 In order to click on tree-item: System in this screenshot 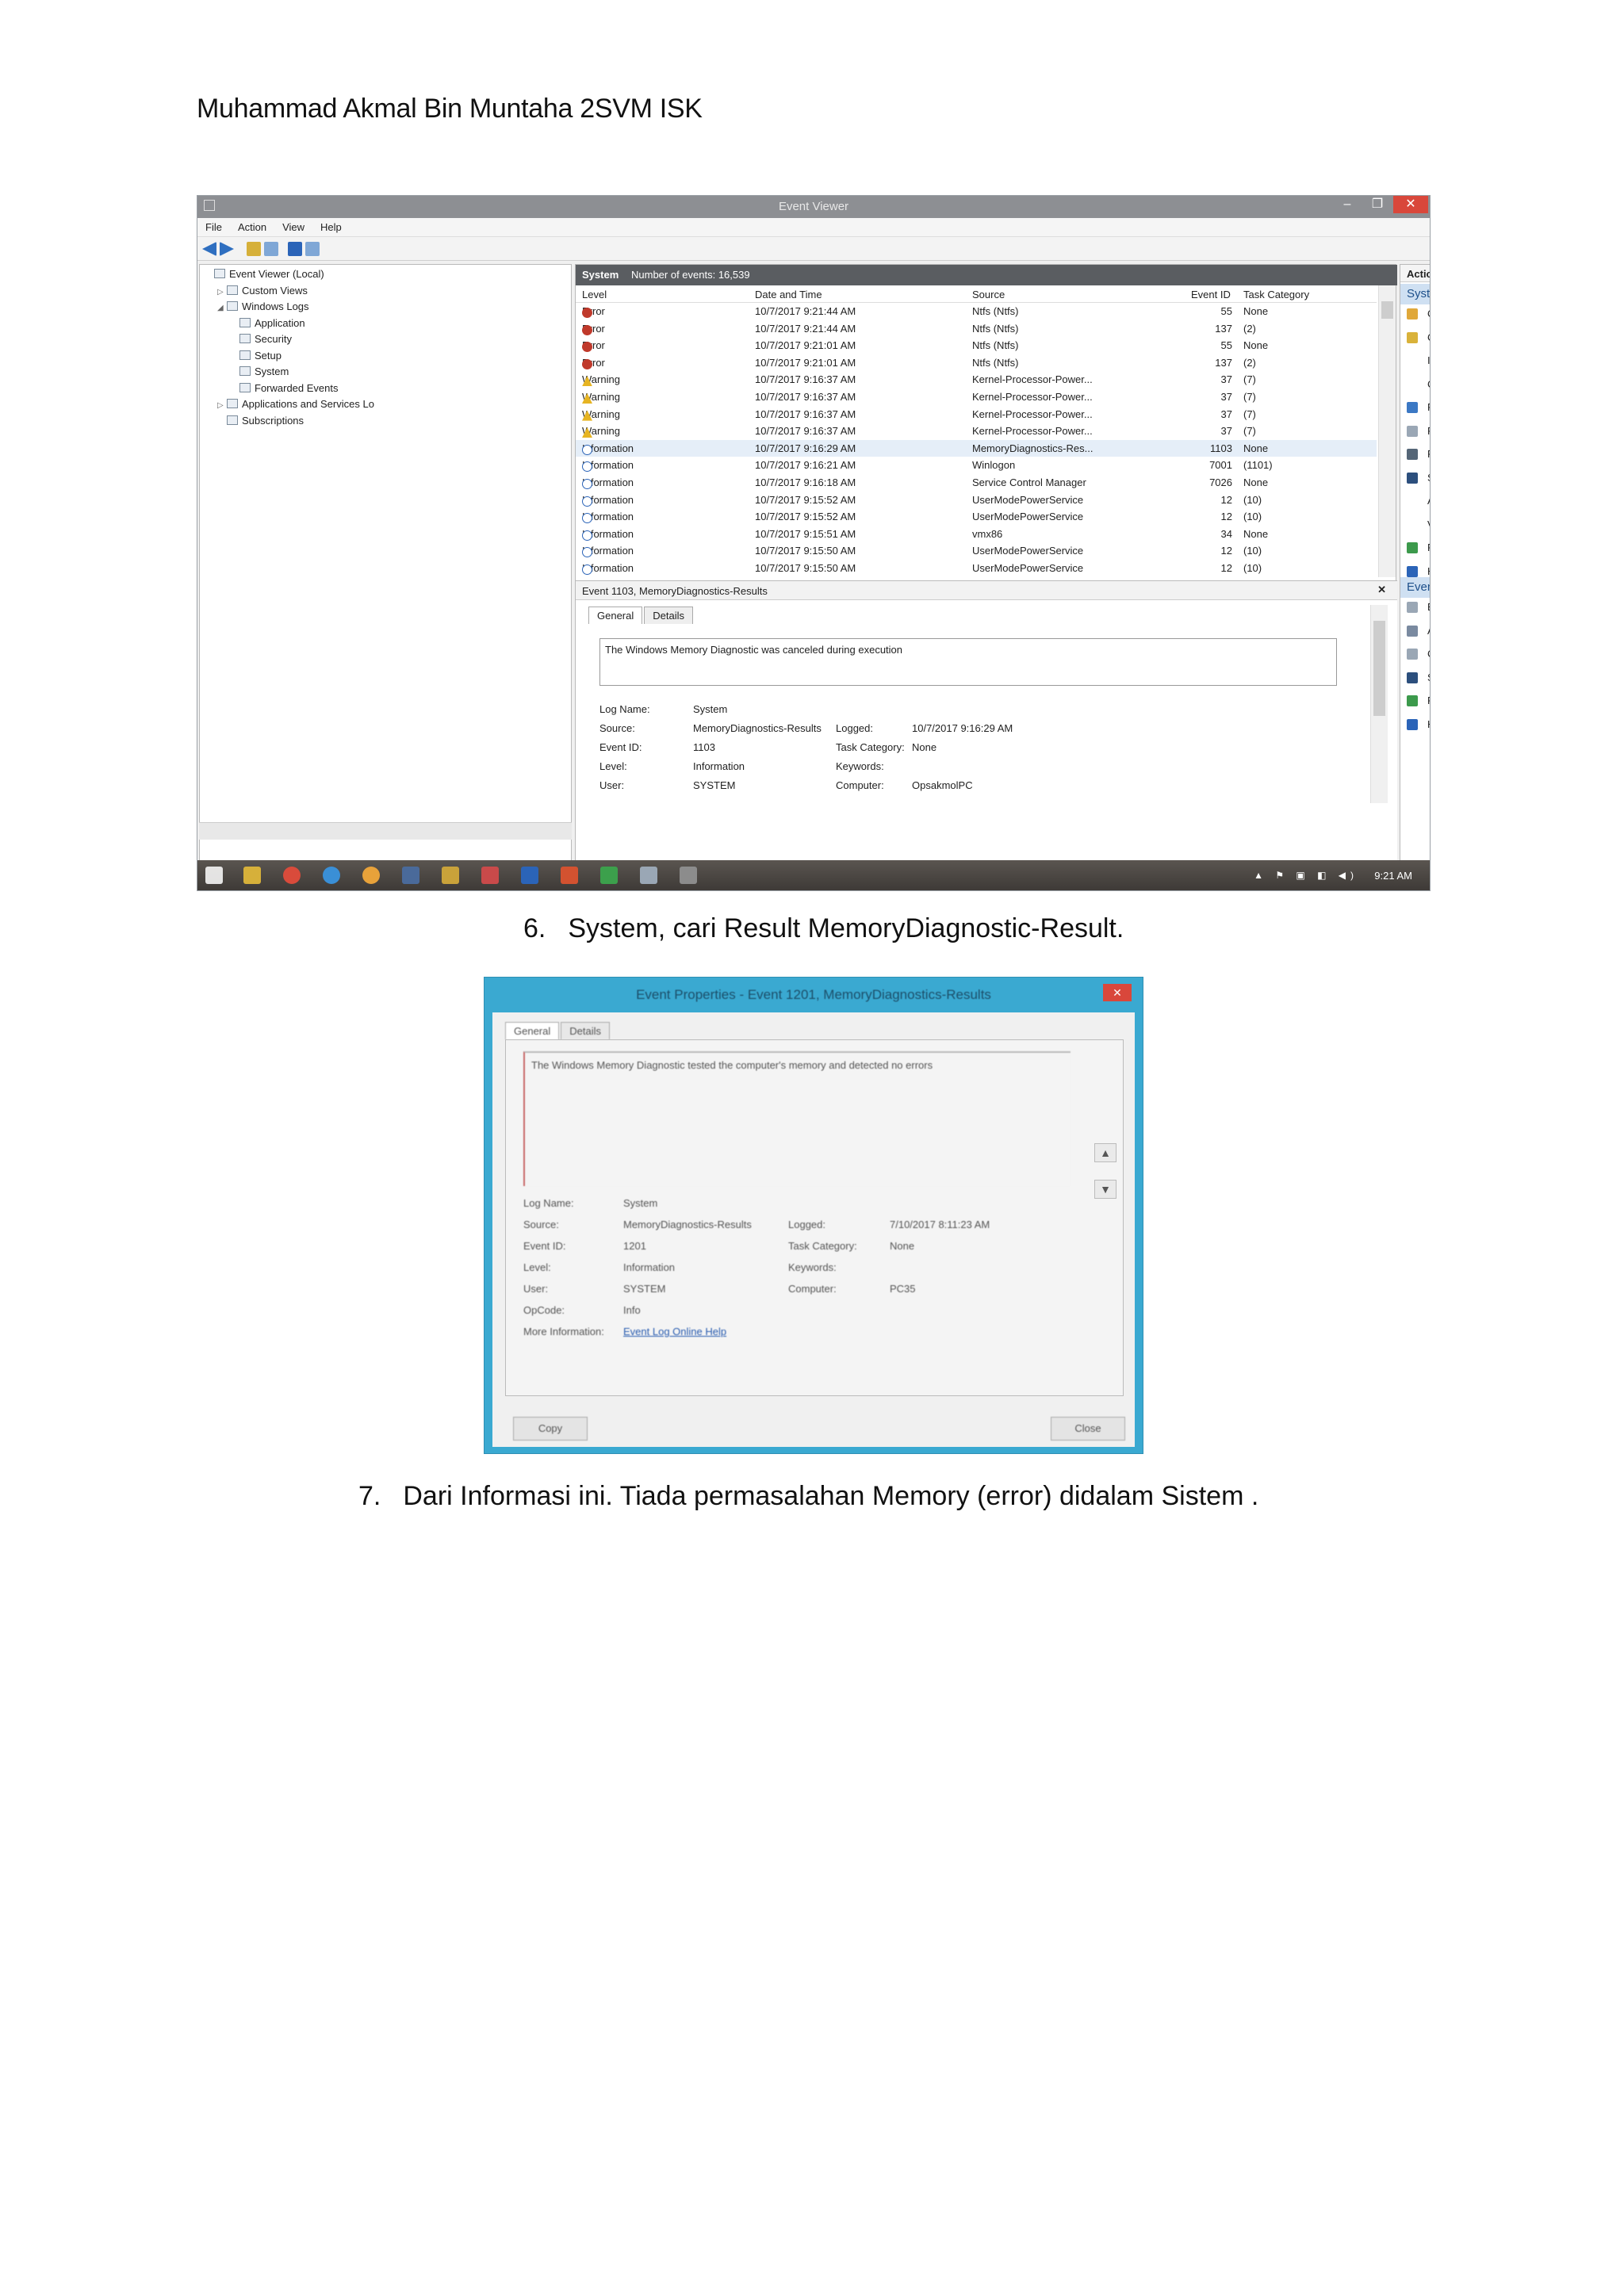, I will do `click(259, 371)`.